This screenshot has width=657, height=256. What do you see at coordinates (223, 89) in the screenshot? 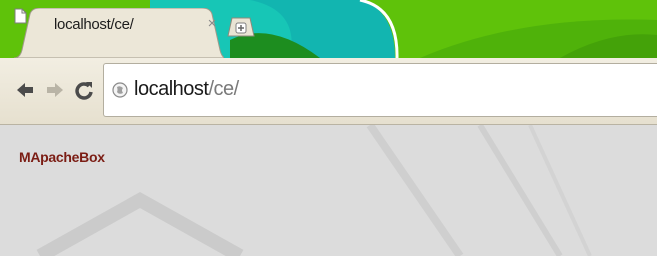
I see `url-path: /ce/` at bounding box center [223, 89].